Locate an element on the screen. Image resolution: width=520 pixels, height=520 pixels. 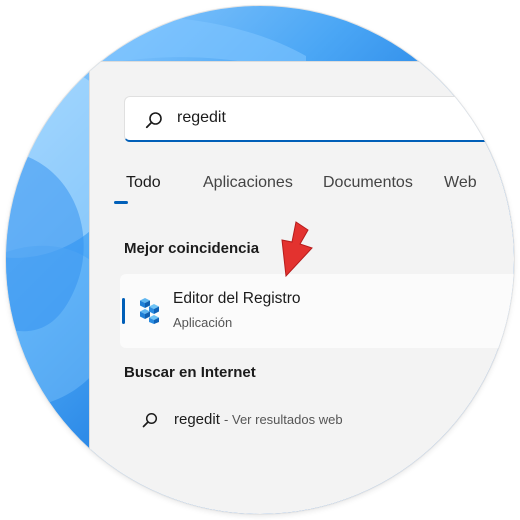
search-input: regedit is located at coordinates (314, 119).